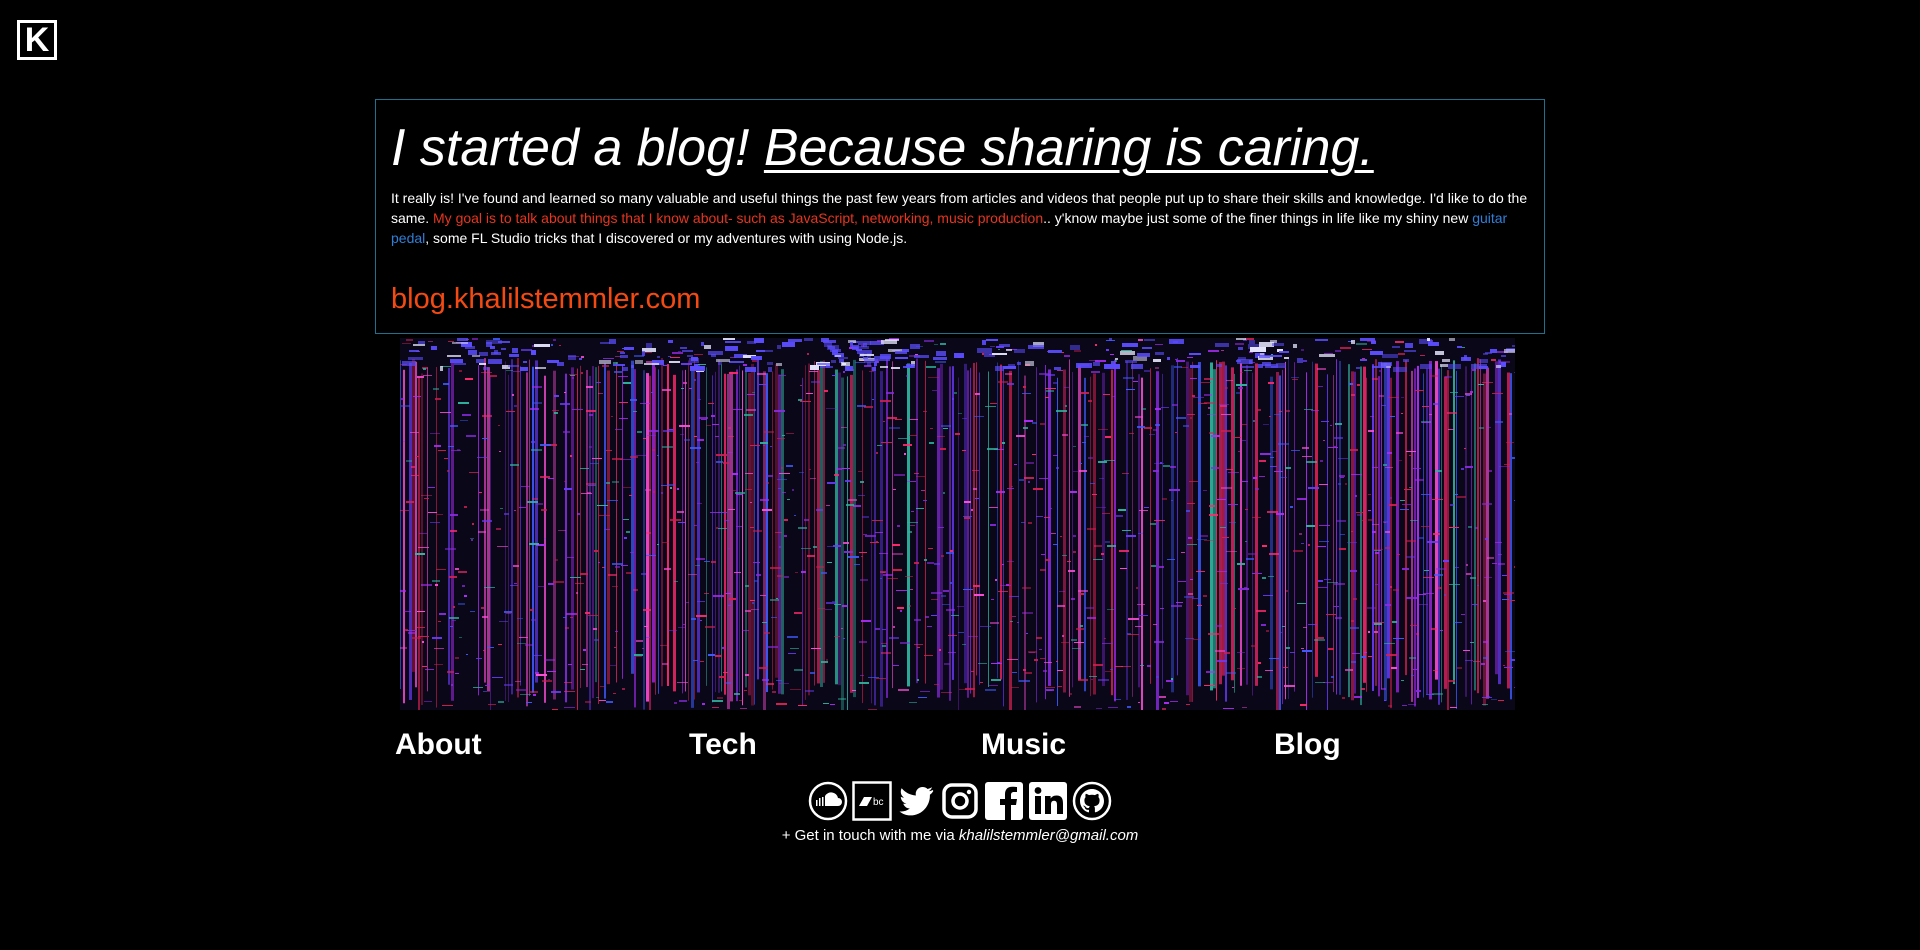  Describe the element at coordinates (723, 745) in the screenshot. I see `nav-tech: Tech` at that location.